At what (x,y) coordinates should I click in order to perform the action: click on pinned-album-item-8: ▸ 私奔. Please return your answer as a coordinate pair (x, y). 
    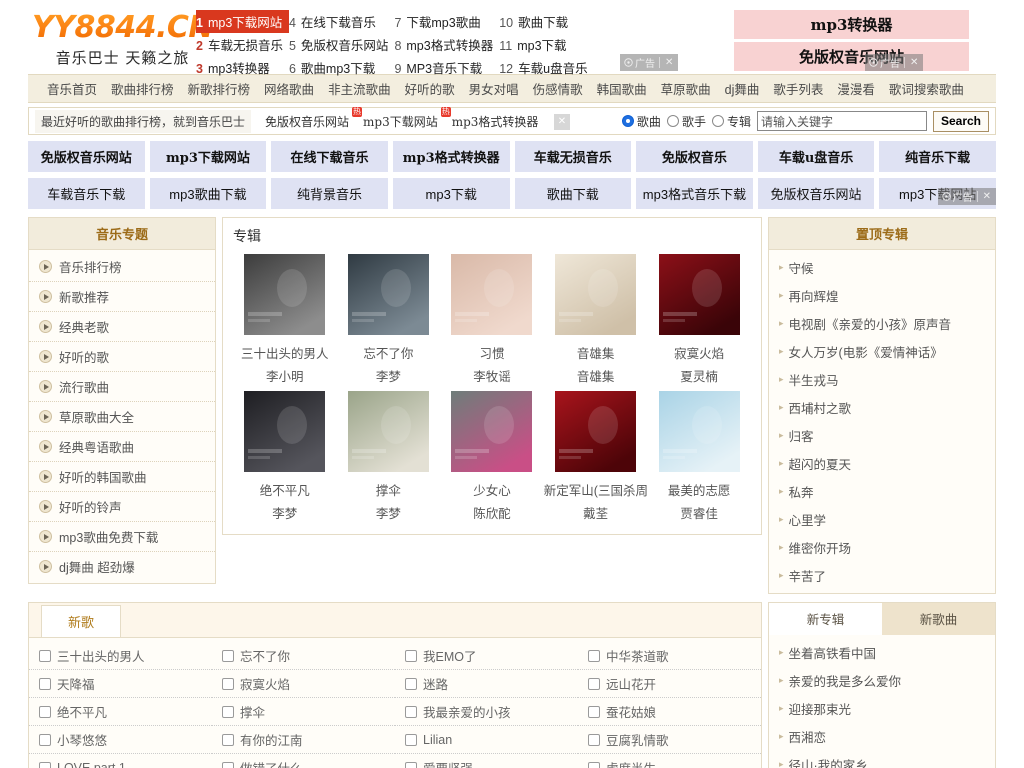
    Looking at the image, I should click on (882, 491).